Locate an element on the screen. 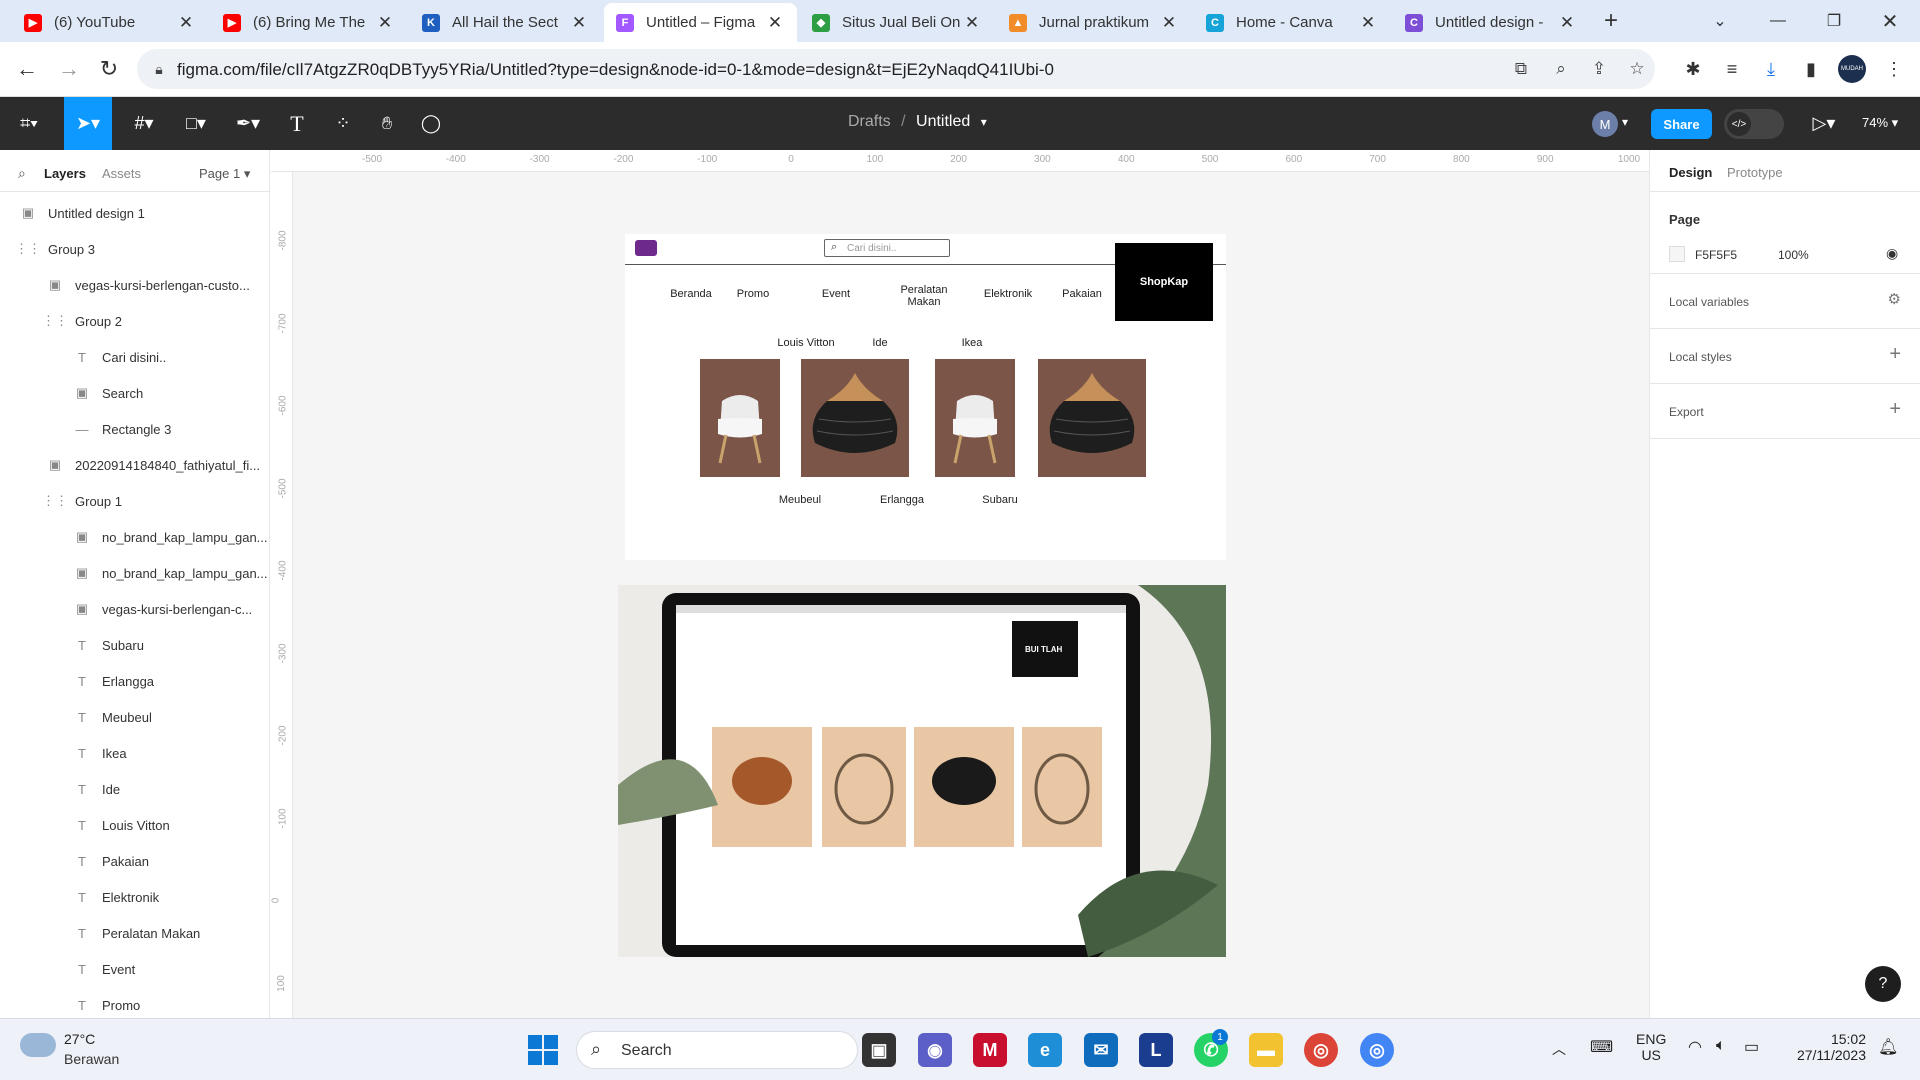 This screenshot has width=1920, height=1080. layer-item: ▣ Search is located at coordinates (135, 393).